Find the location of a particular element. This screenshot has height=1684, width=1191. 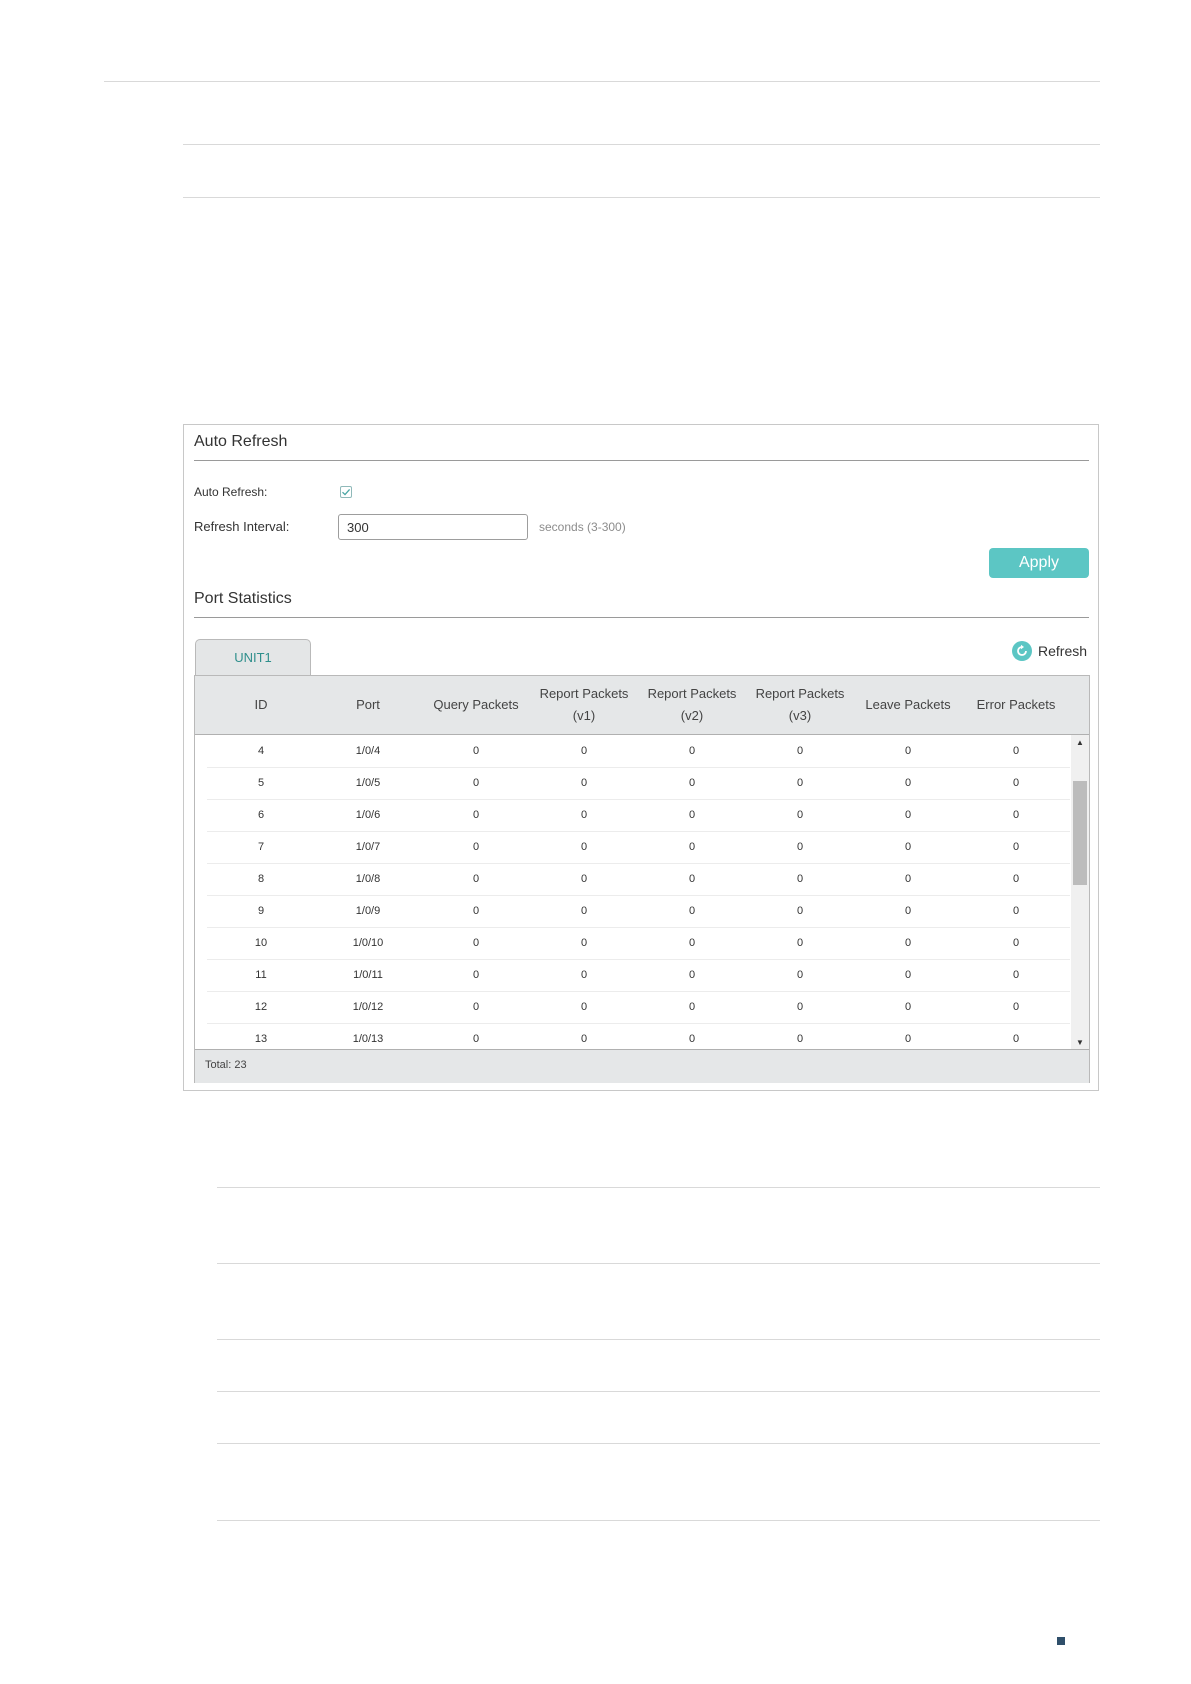

column-header: ID is located at coordinates (261, 705).